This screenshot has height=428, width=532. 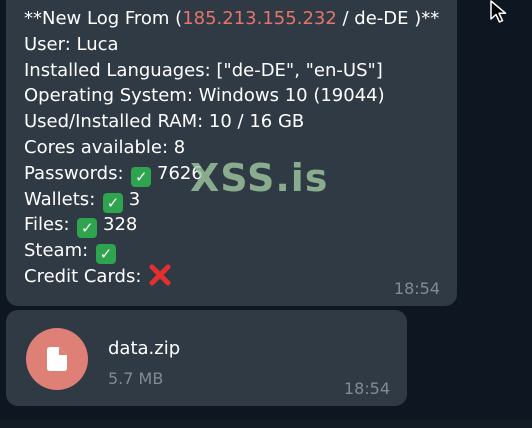 What do you see at coordinates (83, 276) in the screenshot?
I see `credit-cards-label: Credit Cards:` at bounding box center [83, 276].